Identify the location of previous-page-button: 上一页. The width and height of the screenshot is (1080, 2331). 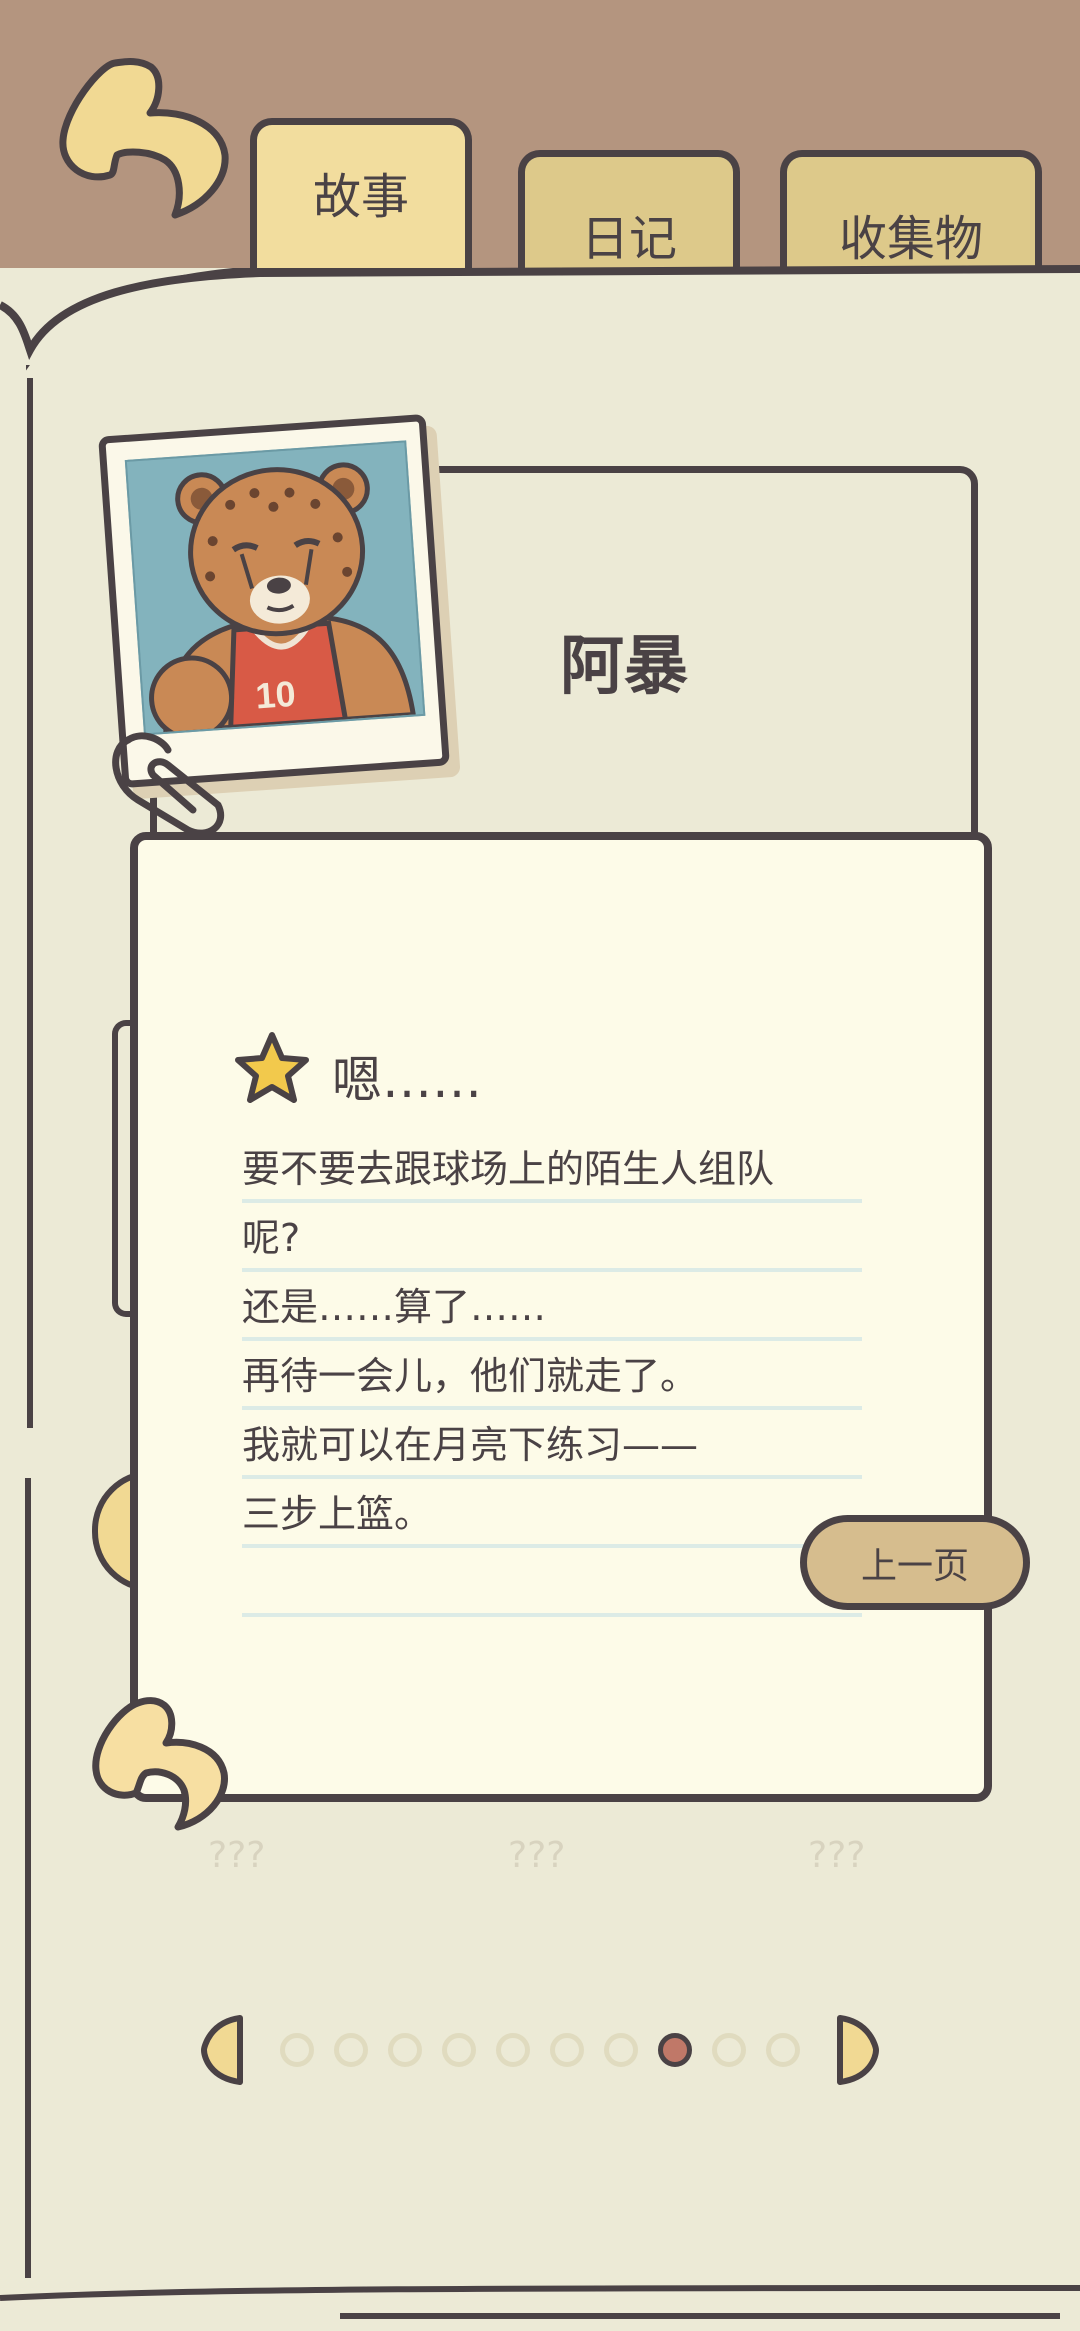
(915, 1562).